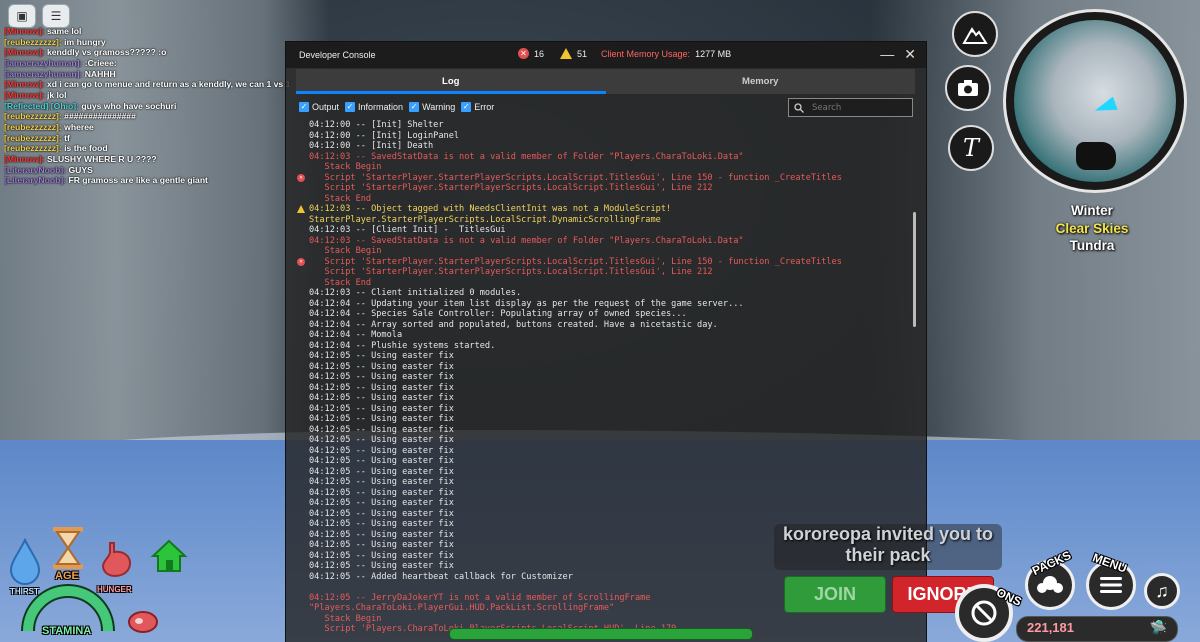 This screenshot has height=642, width=1200. I want to click on log-line: 04:12:04 -- Momola, so click(605, 335).